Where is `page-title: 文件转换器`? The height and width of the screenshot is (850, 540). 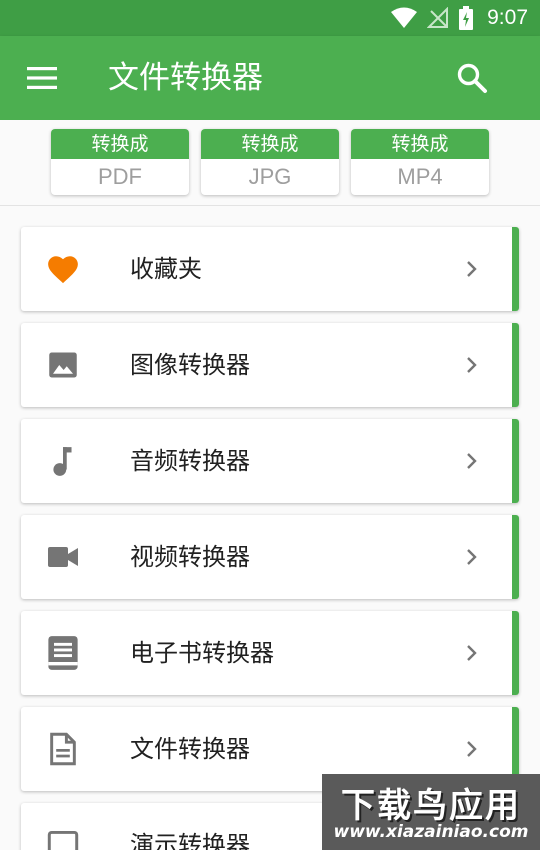
page-title: 文件转换器 is located at coordinates (185, 78).